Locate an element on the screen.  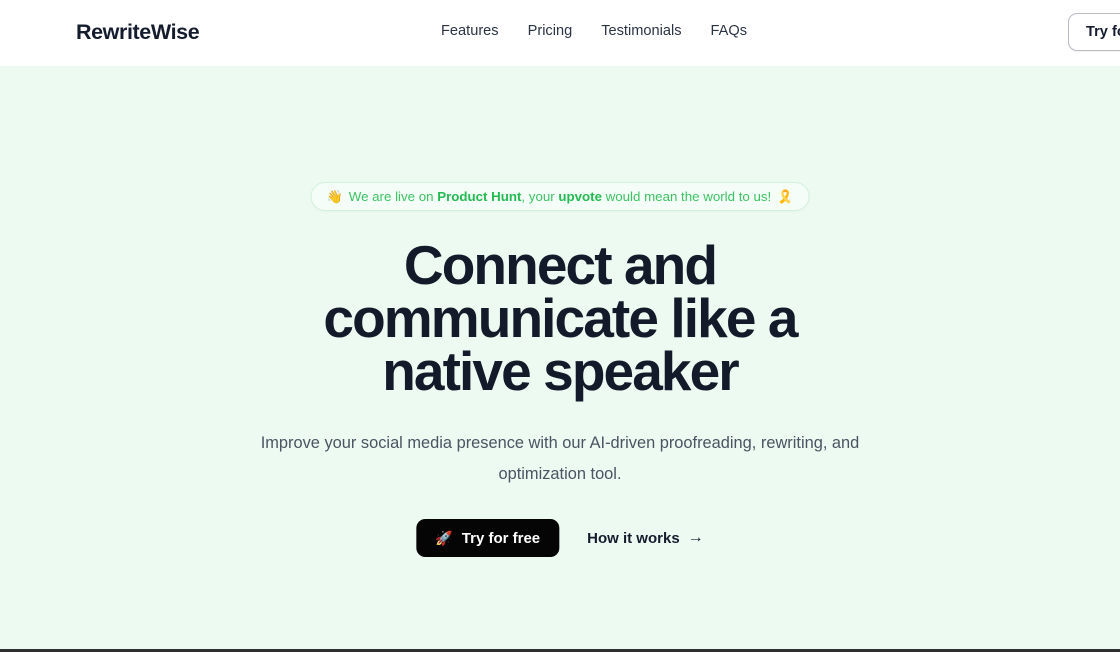
how-it-works-link: How it works → is located at coordinates (645, 538).